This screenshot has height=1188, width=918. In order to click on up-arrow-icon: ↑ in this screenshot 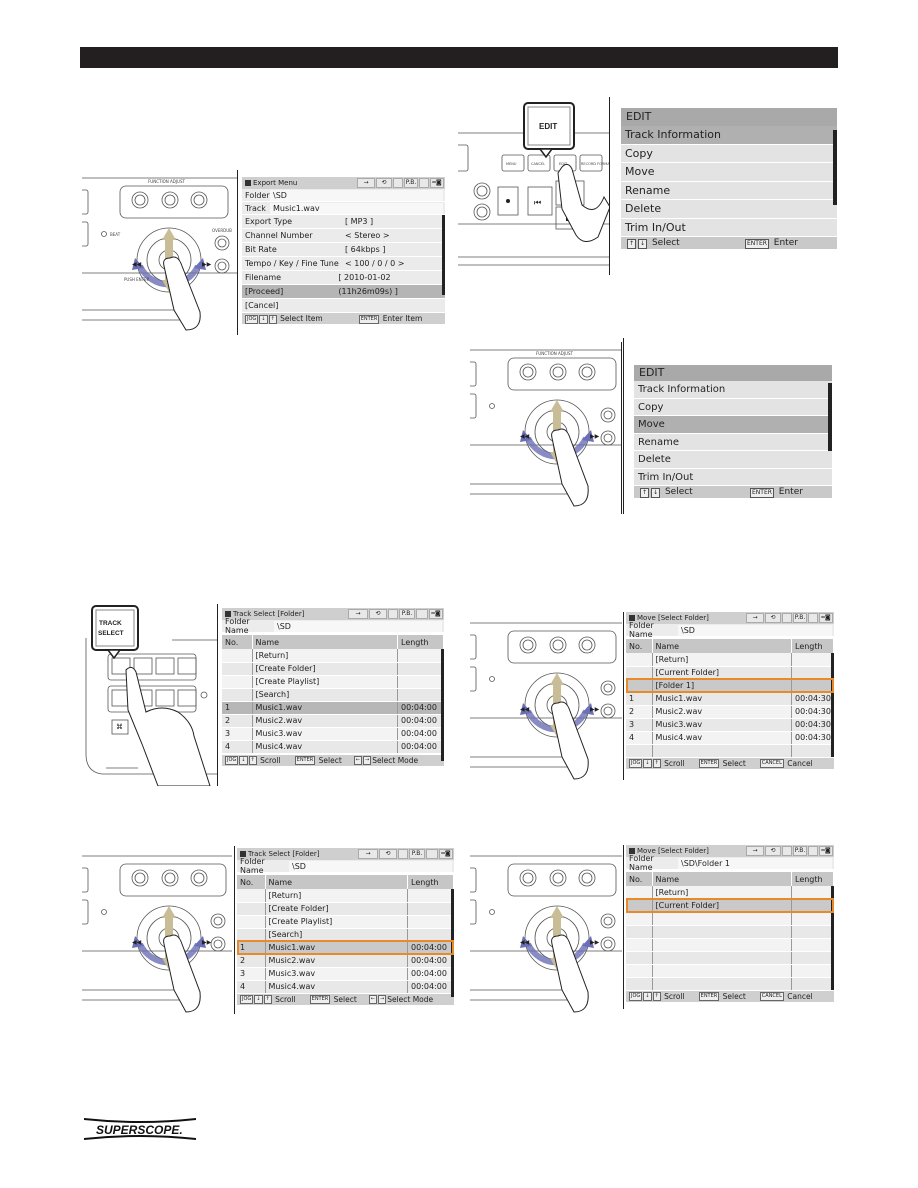, I will do `click(632, 244)`.